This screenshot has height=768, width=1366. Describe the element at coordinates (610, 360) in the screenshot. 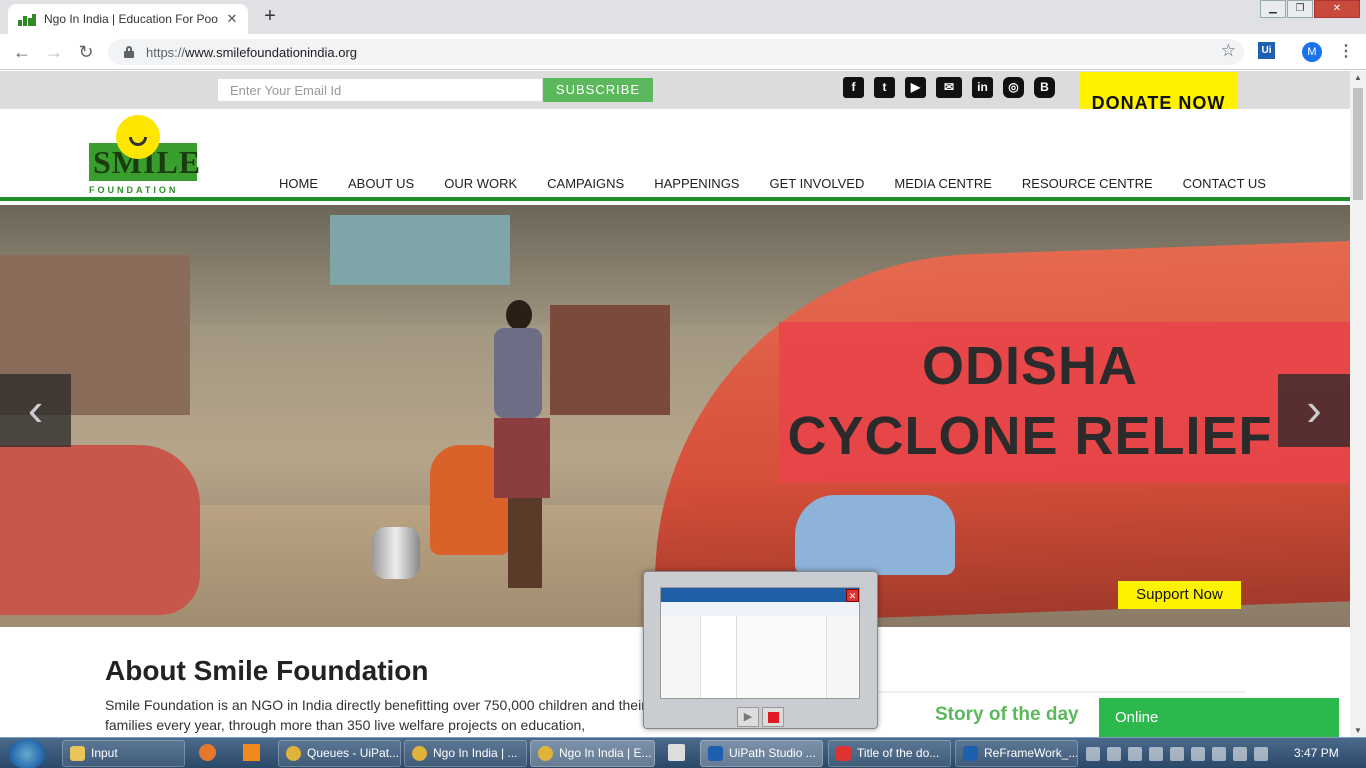

I see `brick-rubble` at that location.